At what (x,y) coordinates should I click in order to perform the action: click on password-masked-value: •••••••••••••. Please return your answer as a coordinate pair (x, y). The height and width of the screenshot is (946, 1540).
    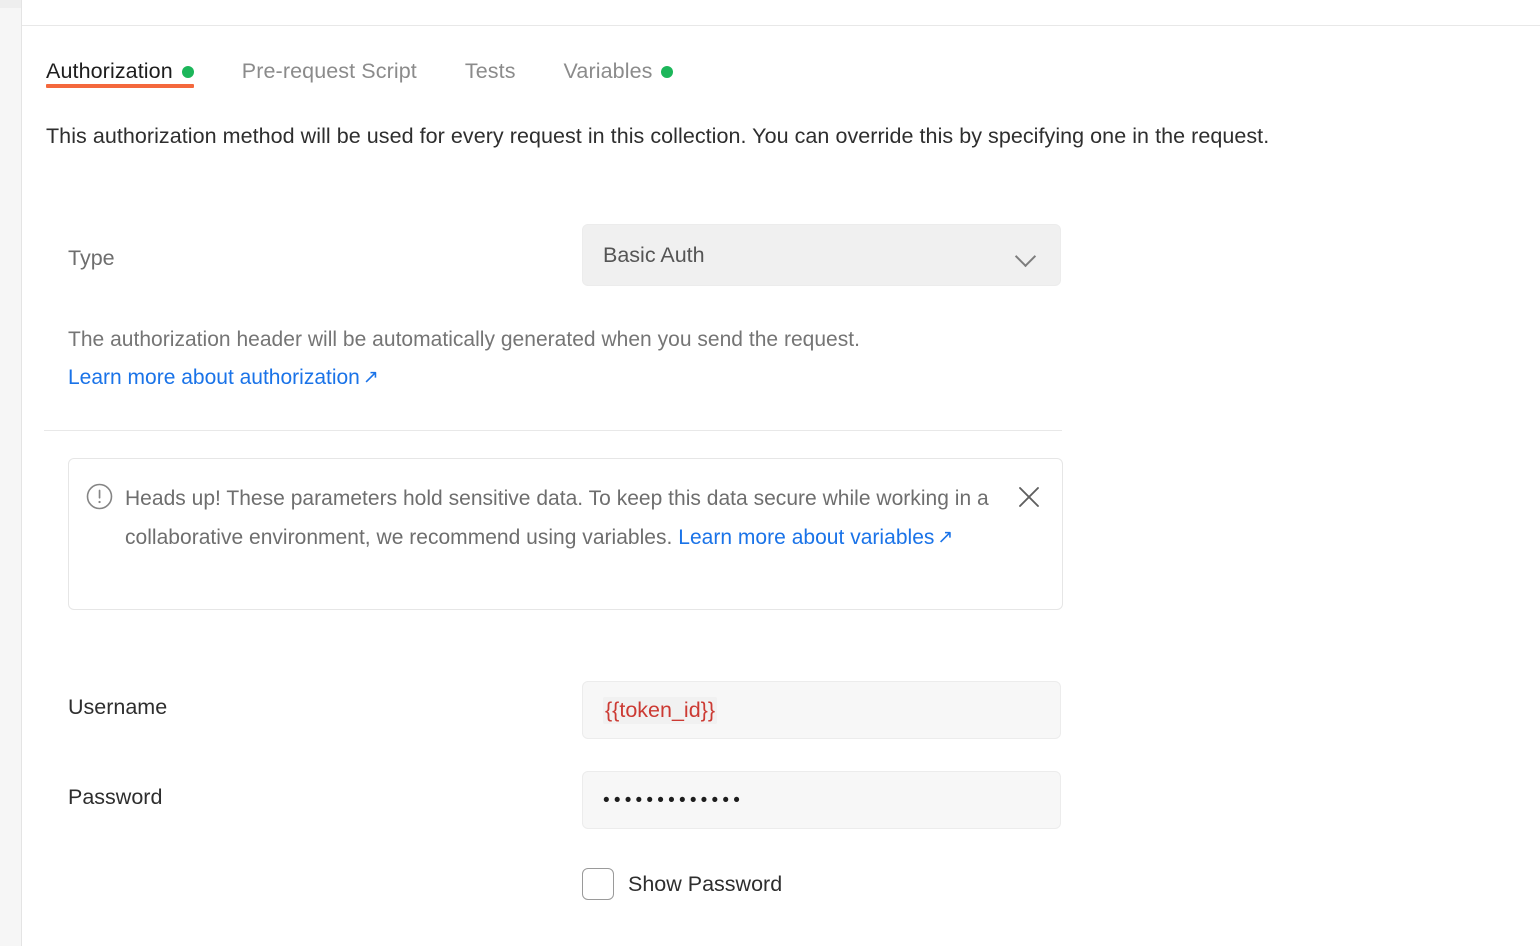
    Looking at the image, I should click on (674, 800).